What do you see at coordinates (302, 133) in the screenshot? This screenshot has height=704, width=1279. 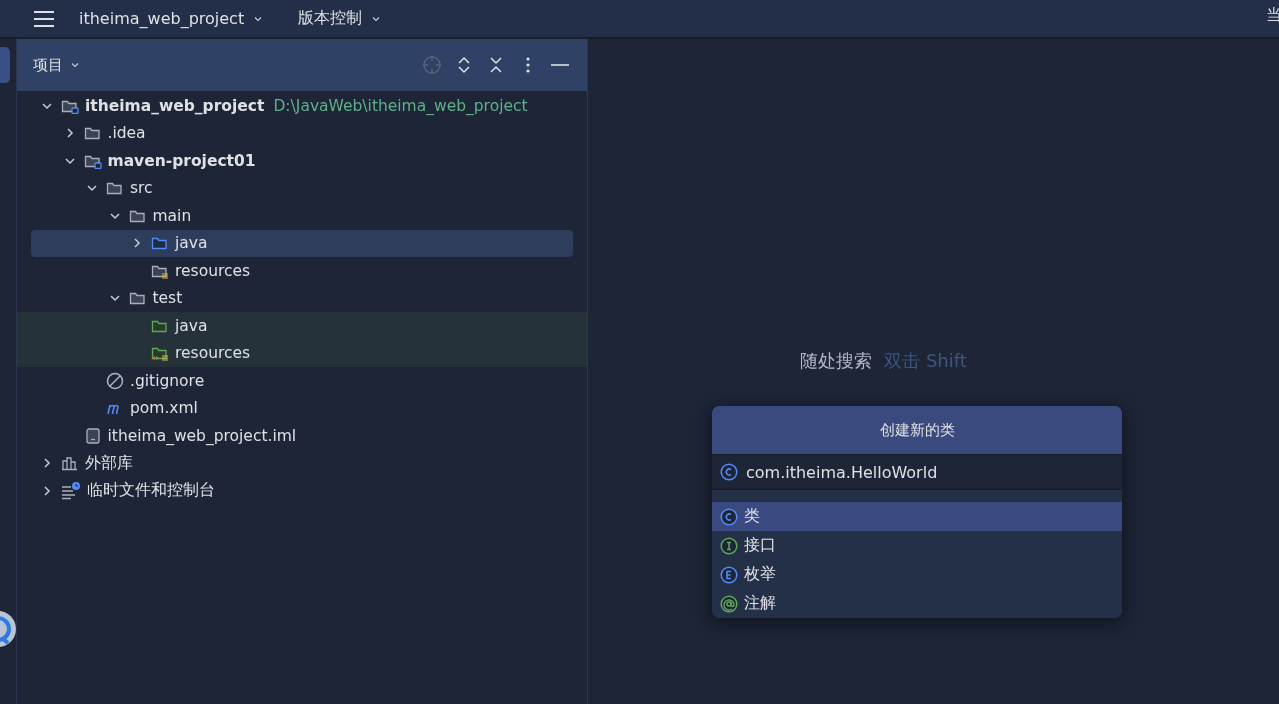 I see `tree-row: .idea` at bounding box center [302, 133].